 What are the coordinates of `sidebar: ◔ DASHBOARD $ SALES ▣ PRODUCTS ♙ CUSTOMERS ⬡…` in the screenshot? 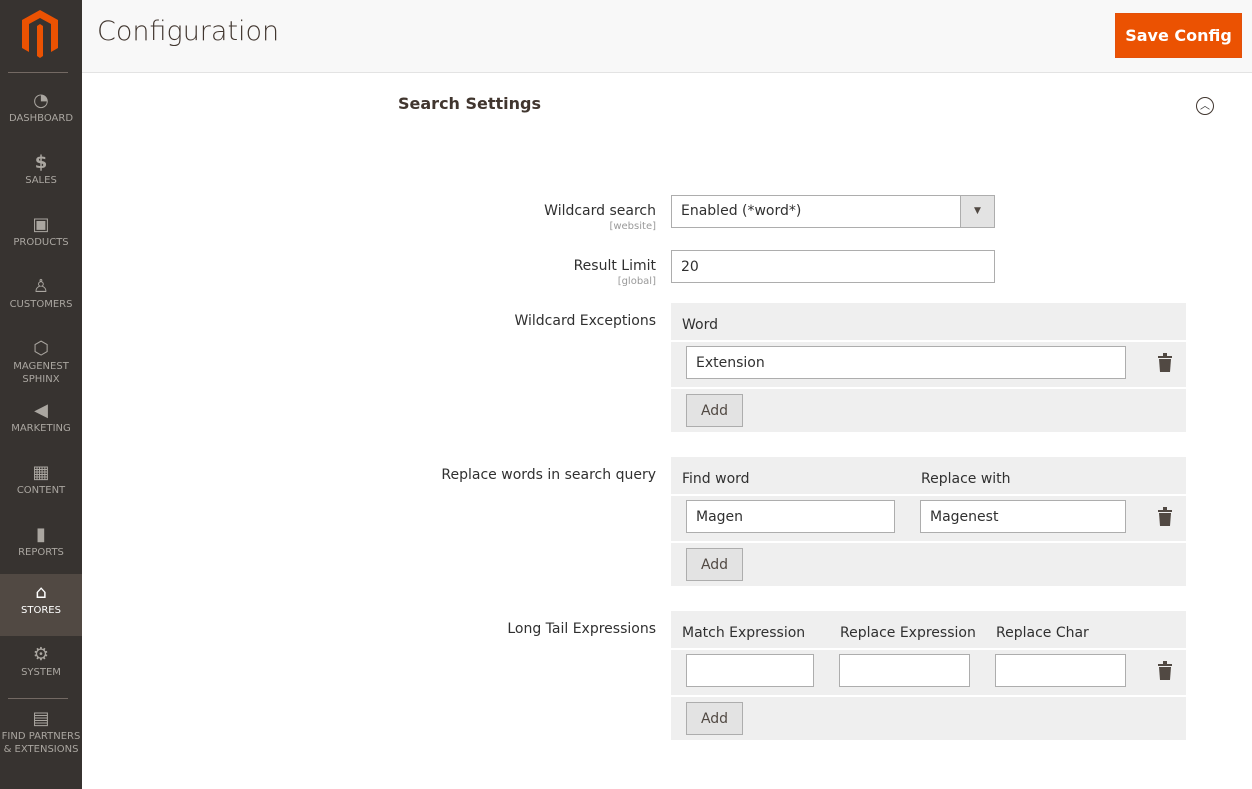 It's located at (41, 394).